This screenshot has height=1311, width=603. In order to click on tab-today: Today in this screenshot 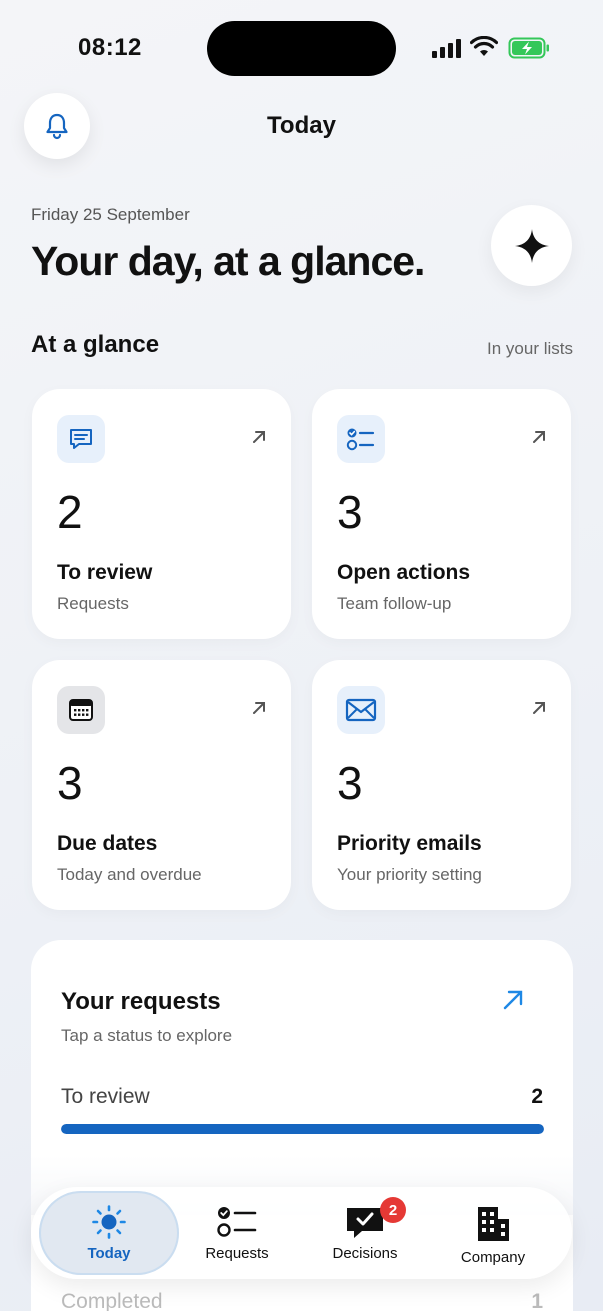, I will do `click(109, 1233)`.